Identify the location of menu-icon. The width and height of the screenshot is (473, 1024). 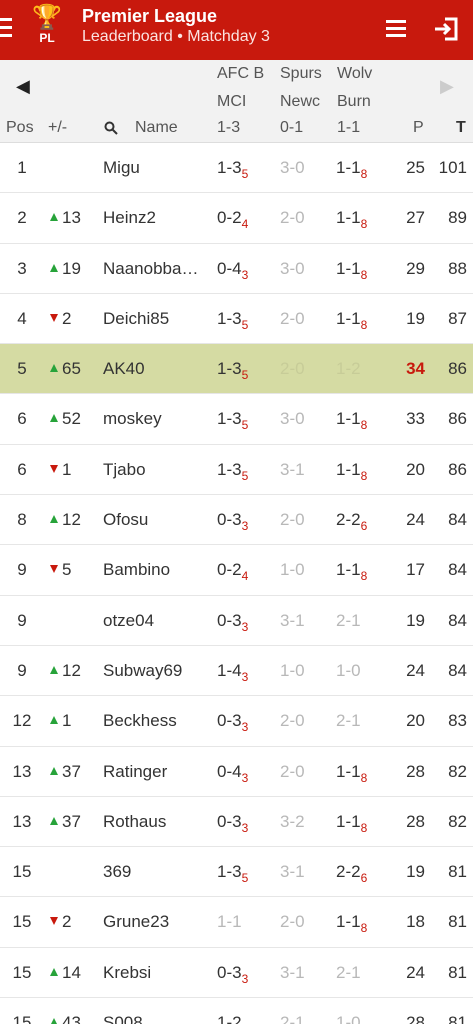
(396, 29).